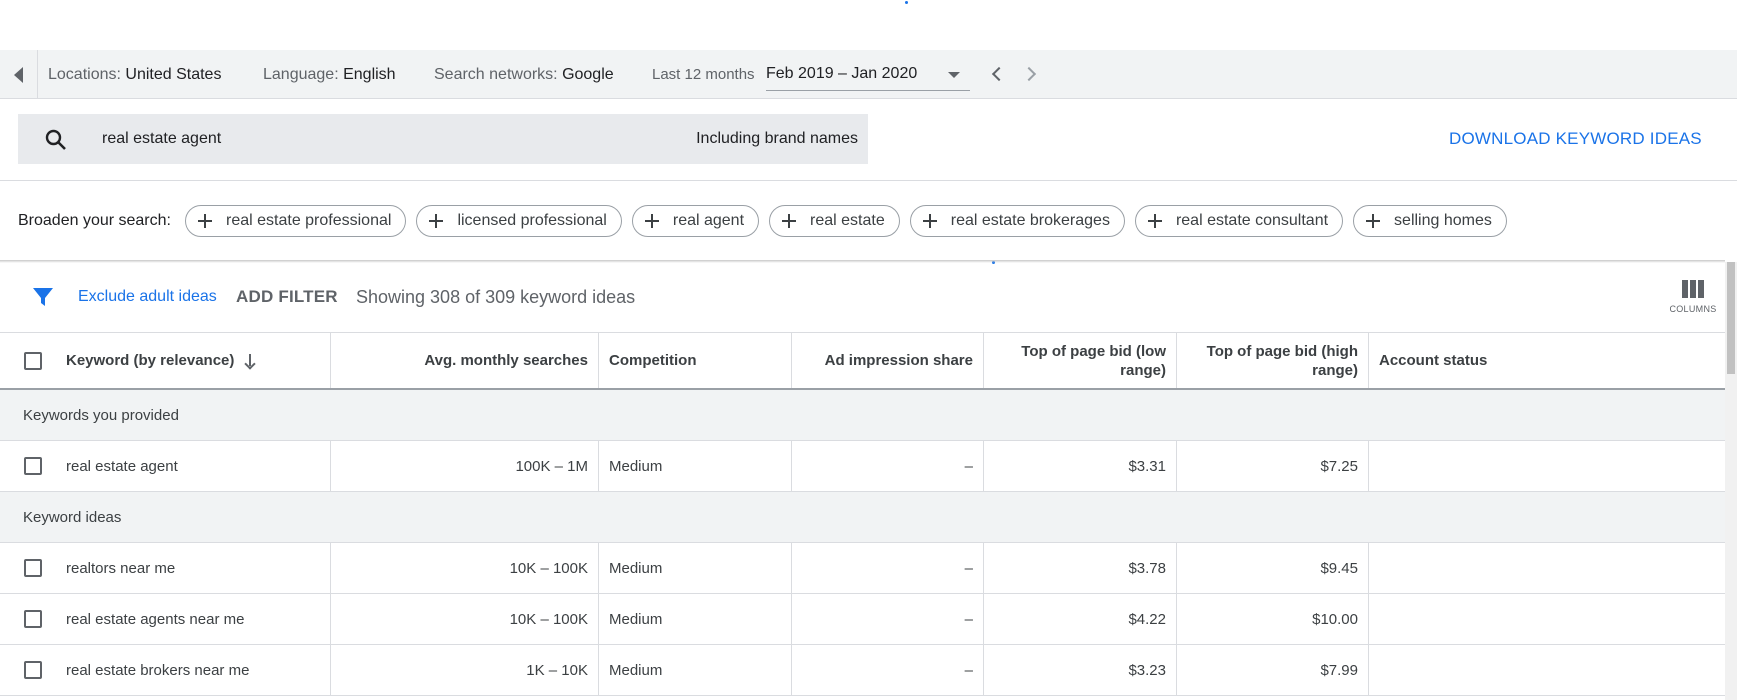 This screenshot has height=700, width=1737. What do you see at coordinates (862, 261) in the screenshot?
I see `section-shadow` at bounding box center [862, 261].